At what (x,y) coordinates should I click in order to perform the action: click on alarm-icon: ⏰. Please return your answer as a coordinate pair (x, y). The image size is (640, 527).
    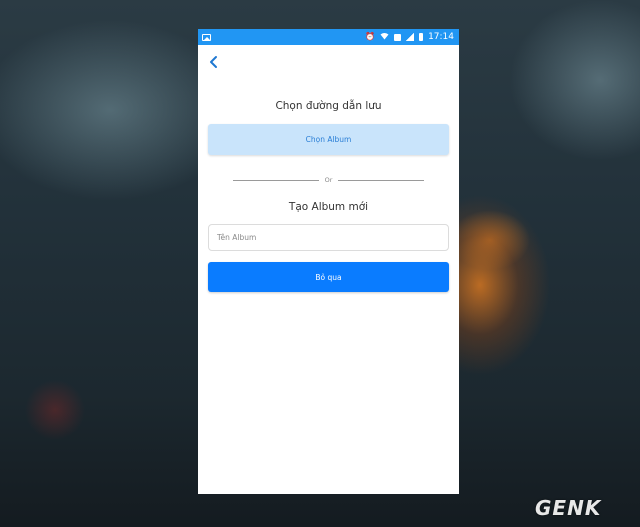
    Looking at the image, I should click on (370, 36).